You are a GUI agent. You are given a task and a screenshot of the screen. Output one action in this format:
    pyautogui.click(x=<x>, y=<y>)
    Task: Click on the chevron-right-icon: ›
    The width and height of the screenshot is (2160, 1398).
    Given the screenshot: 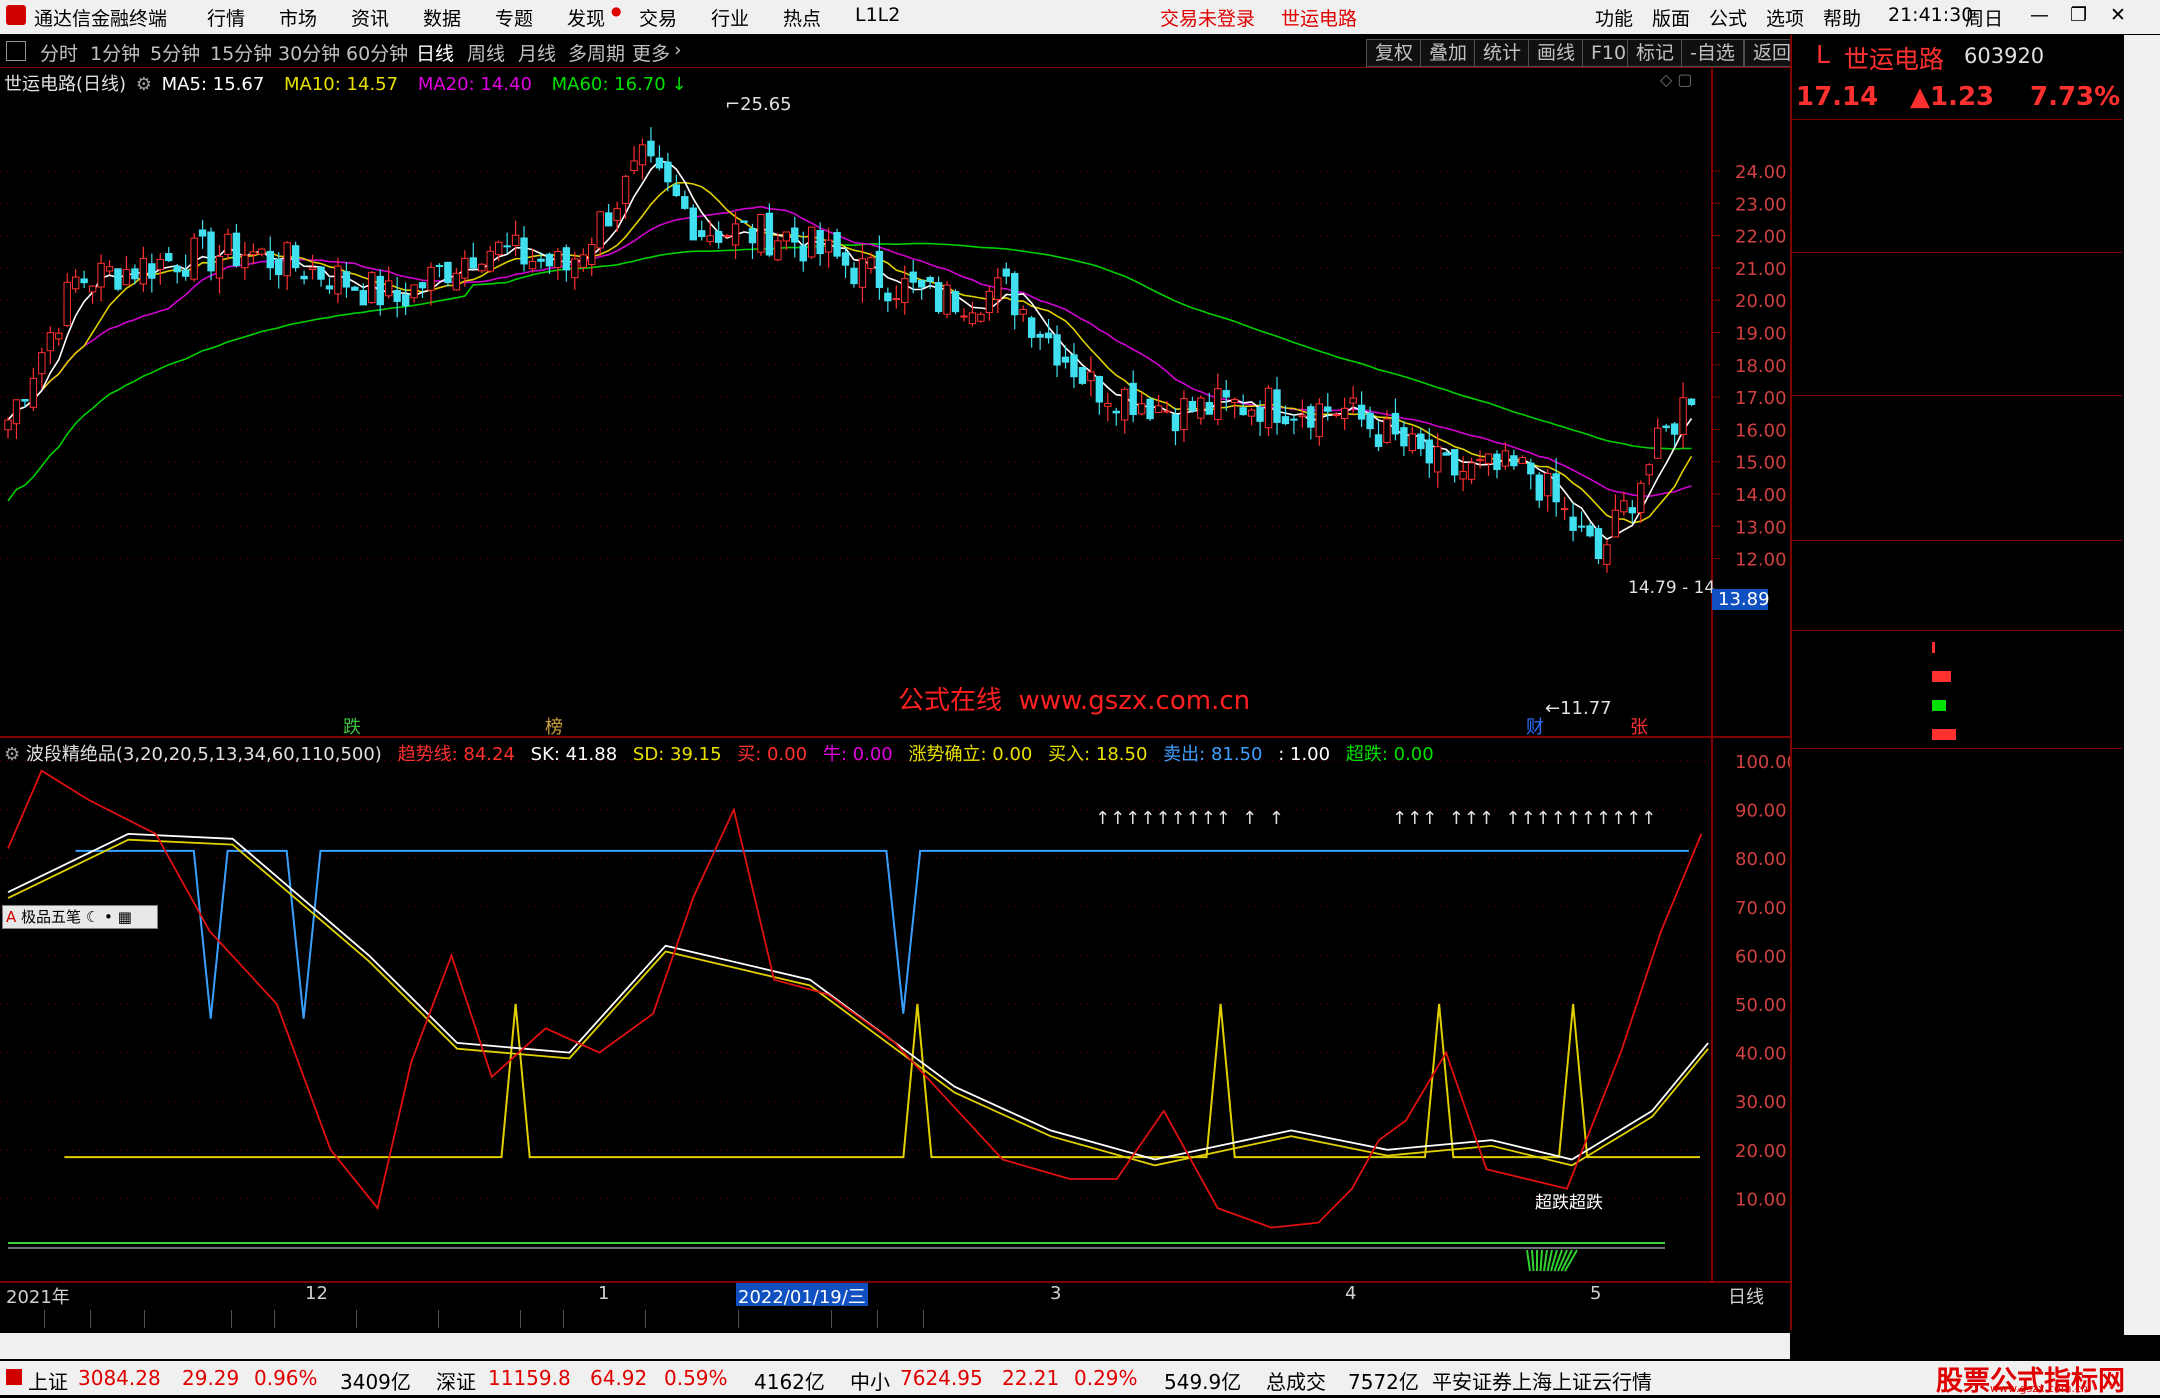 What is the action you would take?
    pyautogui.click(x=678, y=50)
    